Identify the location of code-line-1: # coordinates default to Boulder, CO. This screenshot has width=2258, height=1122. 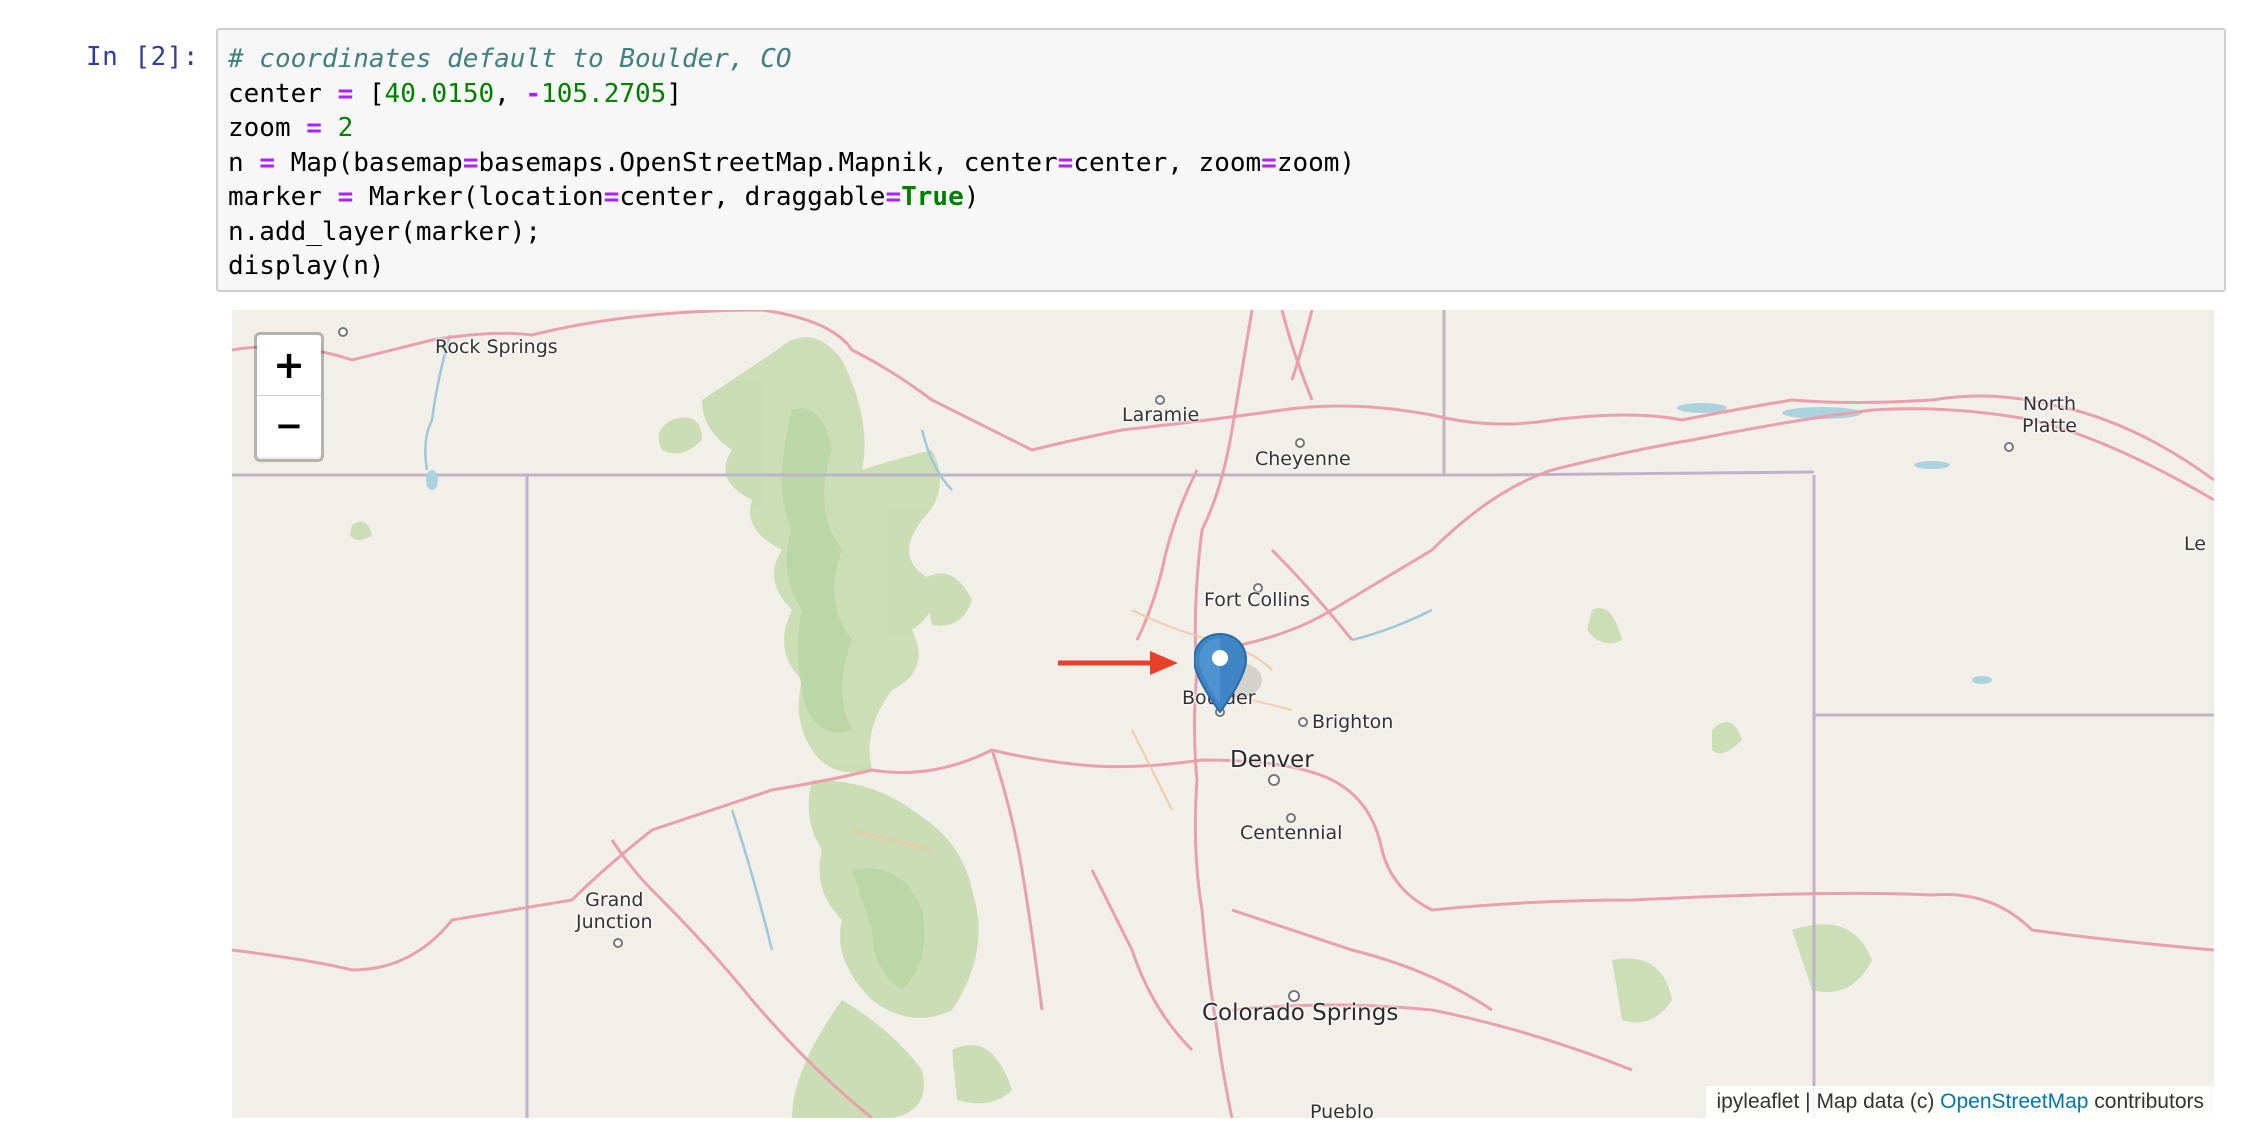
(1226, 59).